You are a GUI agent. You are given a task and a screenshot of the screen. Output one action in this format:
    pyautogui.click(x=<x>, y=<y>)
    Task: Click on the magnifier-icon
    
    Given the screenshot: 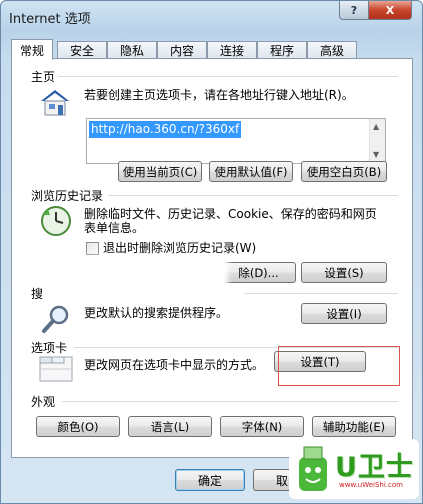 What is the action you would take?
    pyautogui.click(x=55, y=319)
    